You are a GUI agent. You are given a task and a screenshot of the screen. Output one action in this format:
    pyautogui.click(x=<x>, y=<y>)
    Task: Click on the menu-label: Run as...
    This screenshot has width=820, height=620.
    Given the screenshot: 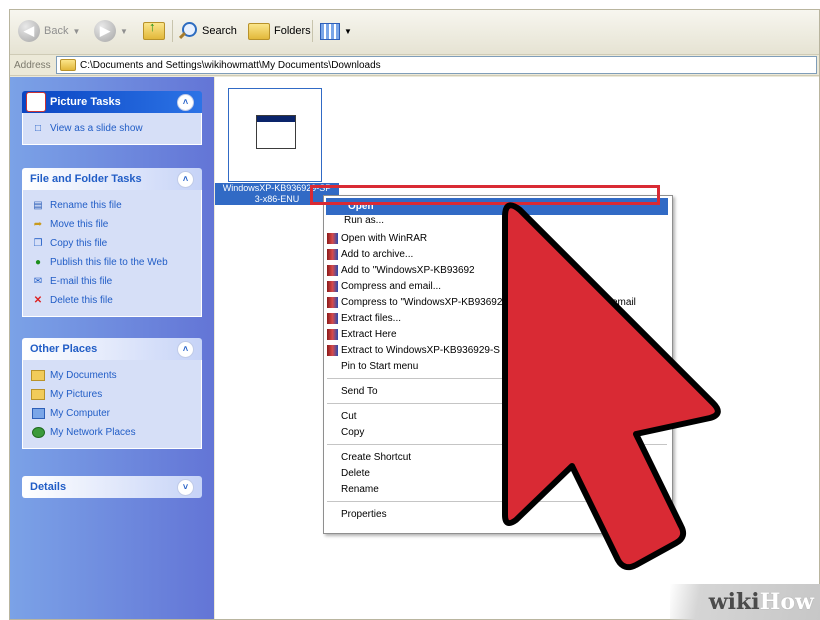 What is the action you would take?
    pyautogui.click(x=364, y=220)
    